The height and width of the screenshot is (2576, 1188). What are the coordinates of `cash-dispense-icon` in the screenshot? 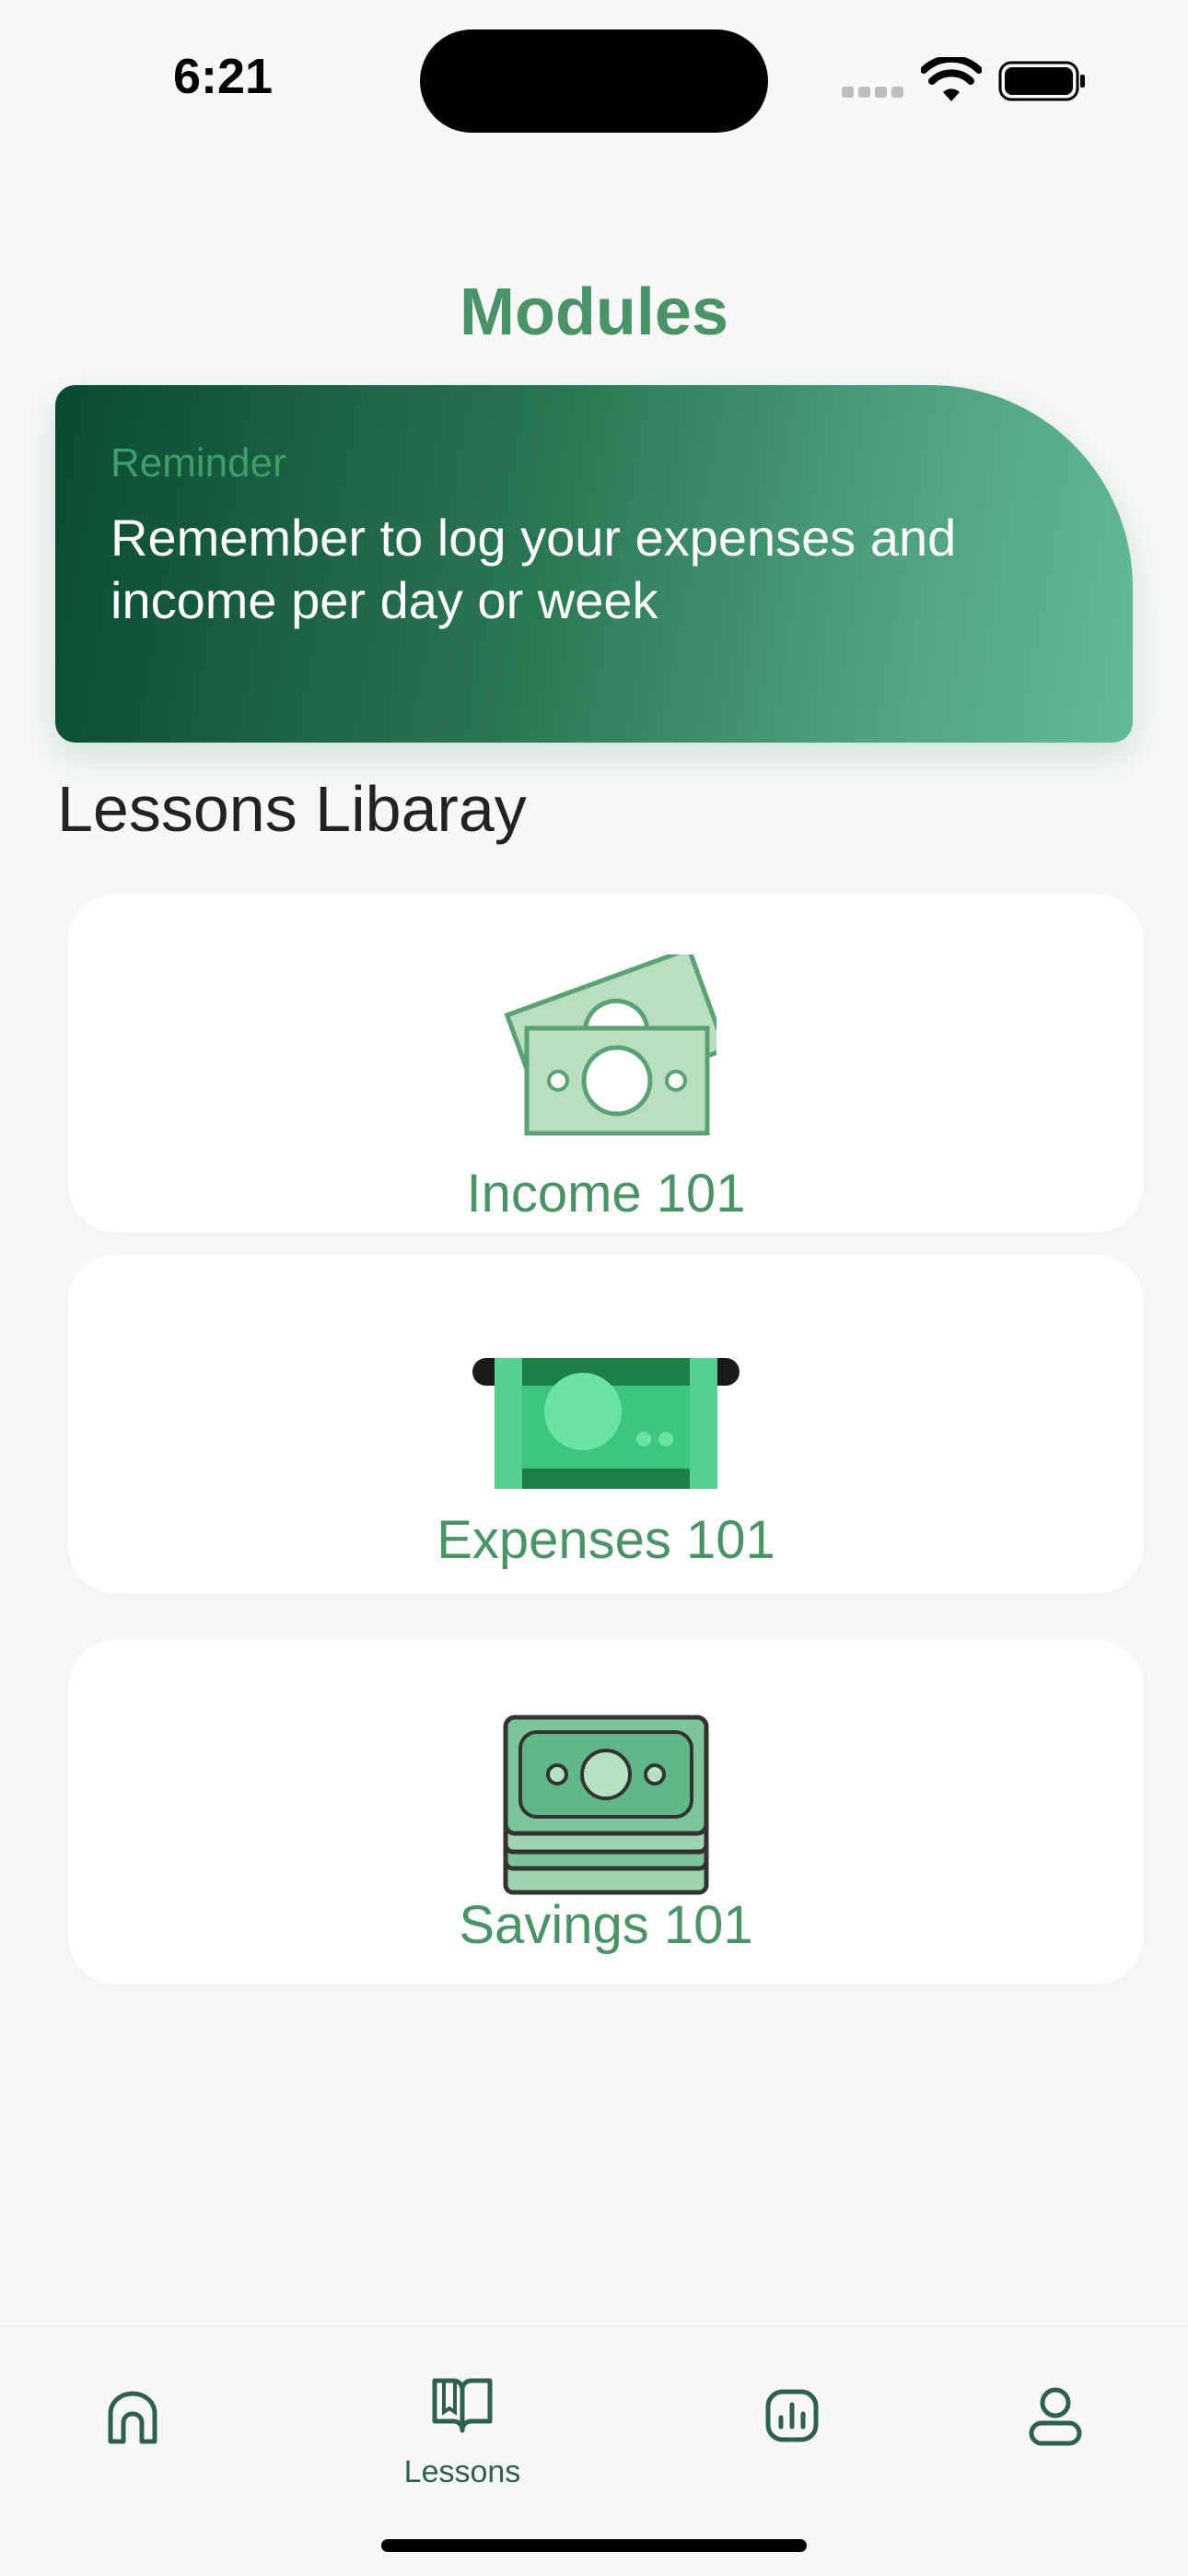 It's located at (606, 1423).